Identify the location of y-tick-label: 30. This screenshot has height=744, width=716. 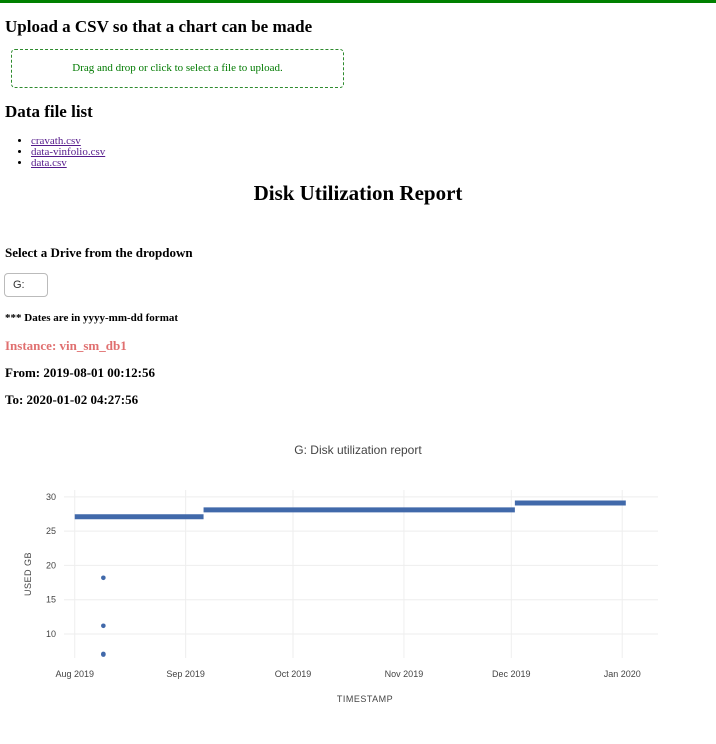
(51, 497).